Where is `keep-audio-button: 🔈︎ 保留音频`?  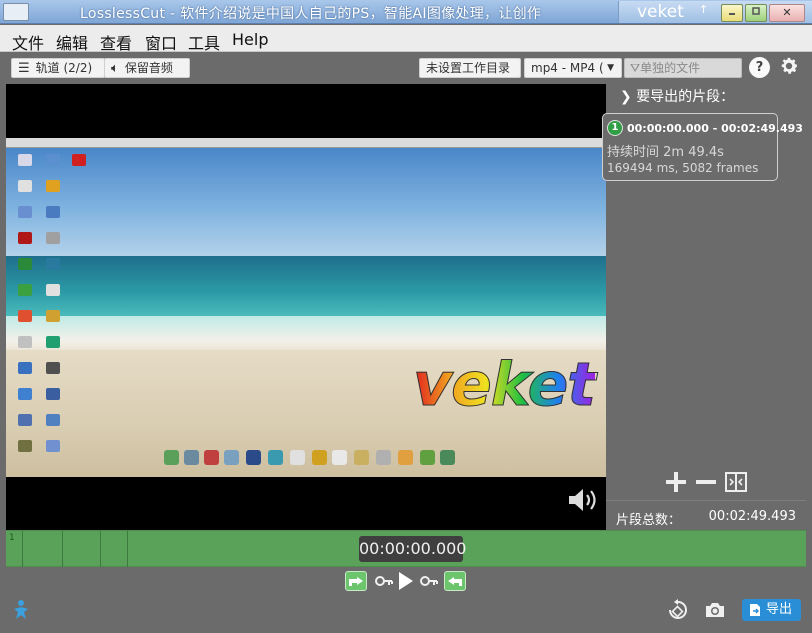
keep-audio-button: 🔈︎ 保留音频 is located at coordinates (147, 68).